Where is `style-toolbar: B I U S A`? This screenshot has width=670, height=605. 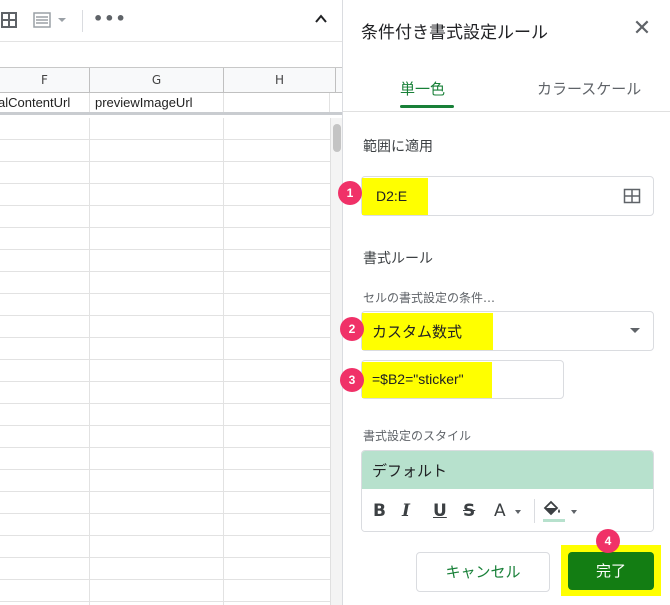
style-toolbar: B I U S A is located at coordinates (507, 510).